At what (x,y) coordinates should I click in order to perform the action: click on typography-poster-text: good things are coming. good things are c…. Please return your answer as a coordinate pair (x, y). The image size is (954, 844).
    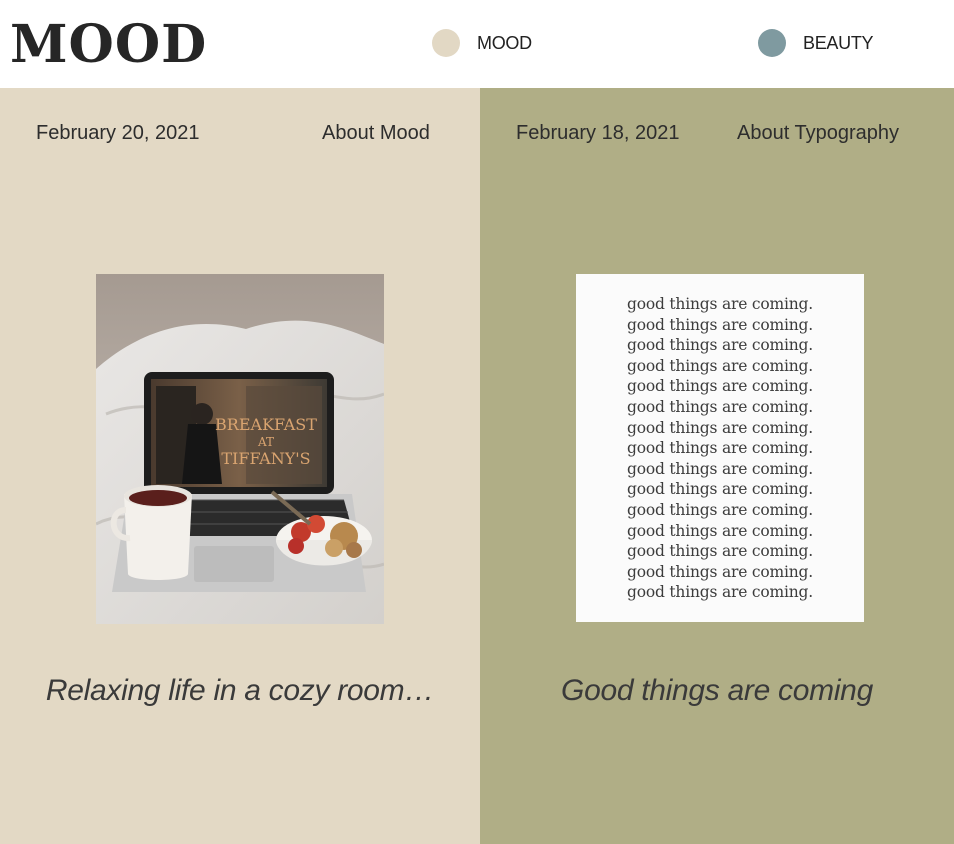
    Looking at the image, I should click on (720, 448).